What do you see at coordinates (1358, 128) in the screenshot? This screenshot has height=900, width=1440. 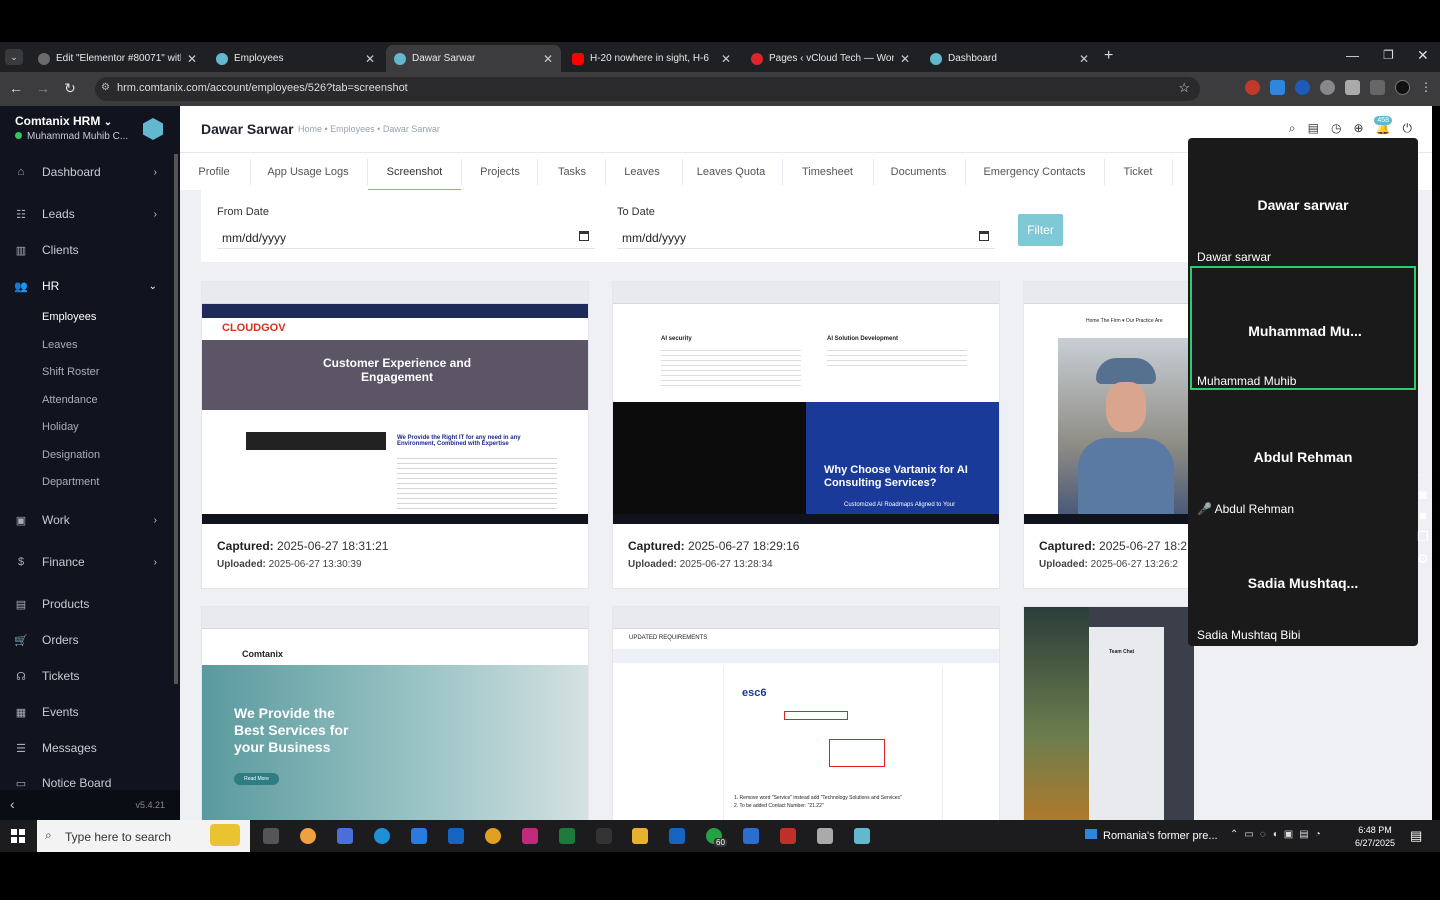 I see `plus-circle-icon: ⊕` at bounding box center [1358, 128].